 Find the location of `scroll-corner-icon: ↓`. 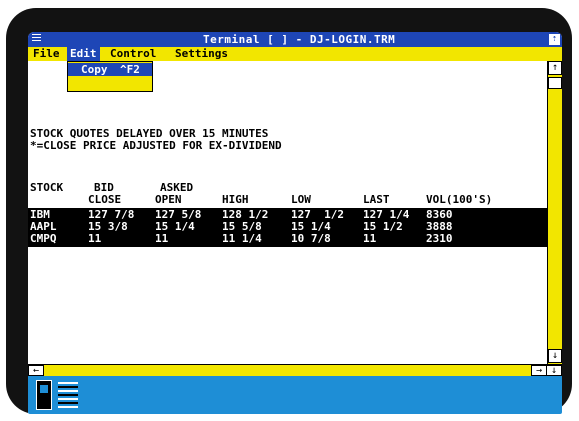

scroll-corner-icon: ↓ is located at coordinates (554, 370).